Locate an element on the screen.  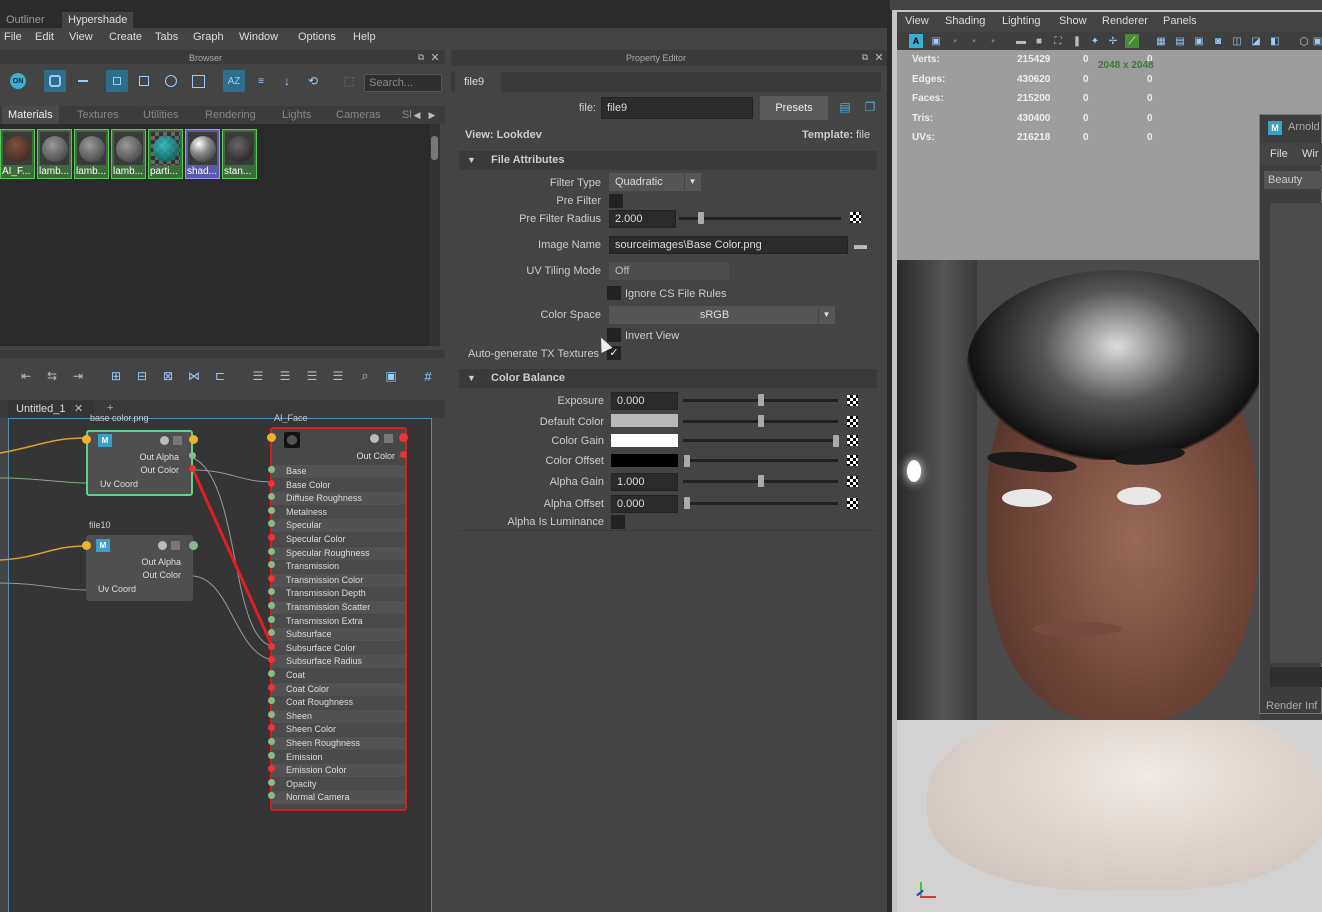
menu-options: Options is located at coordinates (317, 37).